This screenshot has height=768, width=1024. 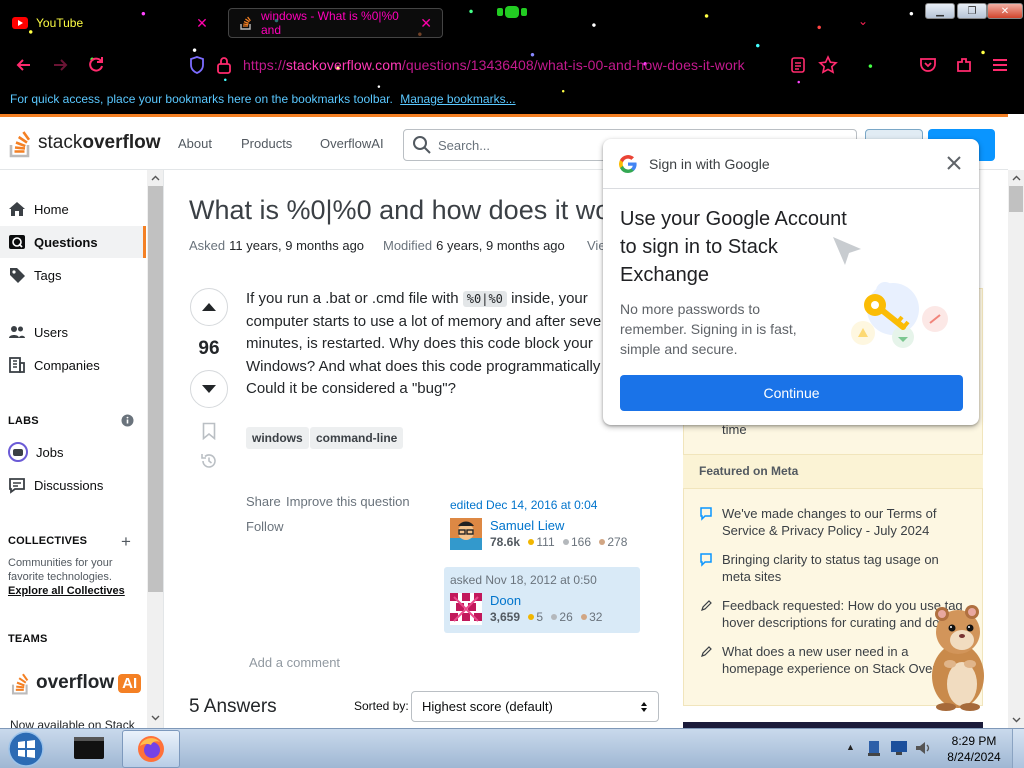 What do you see at coordinates (84, 143) in the screenshot?
I see `stackoverflow-logo: stackoverflow` at bounding box center [84, 143].